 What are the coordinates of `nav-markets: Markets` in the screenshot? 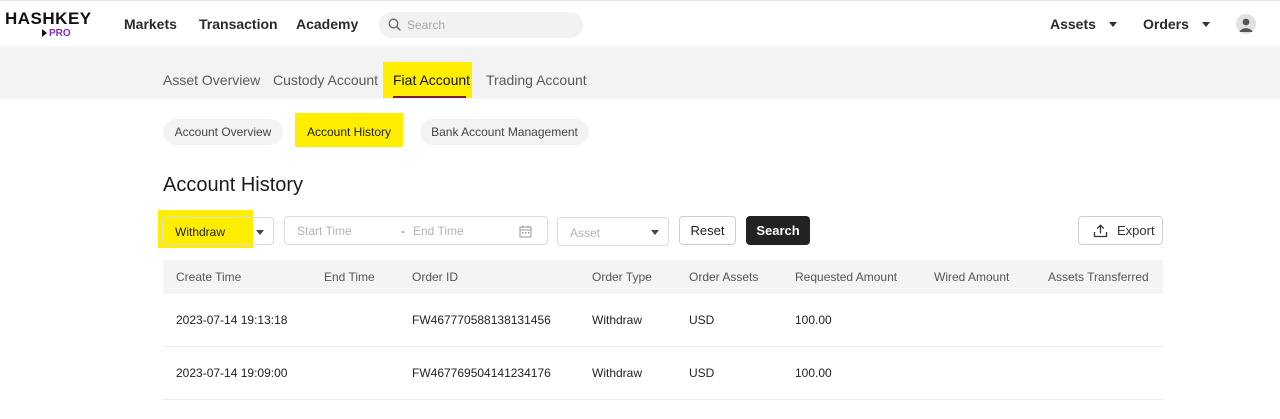 It's located at (150, 24).